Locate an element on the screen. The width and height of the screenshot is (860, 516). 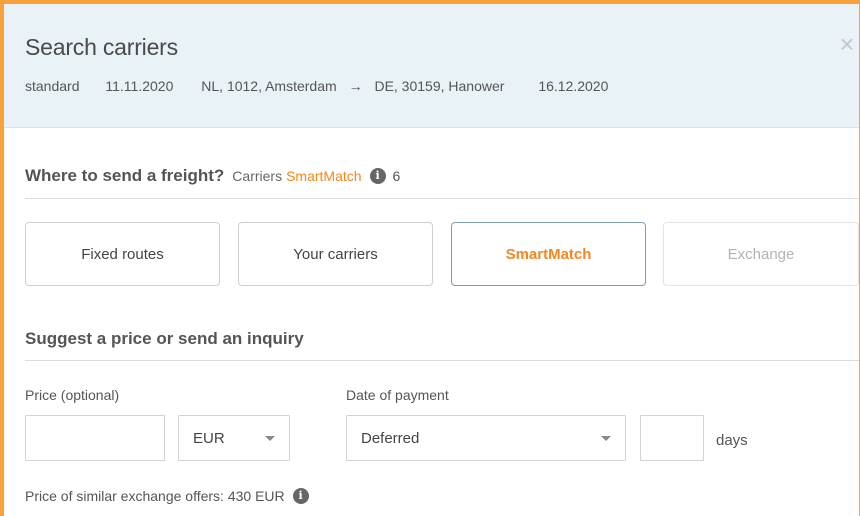
carrier-count: 6 is located at coordinates (396, 176).